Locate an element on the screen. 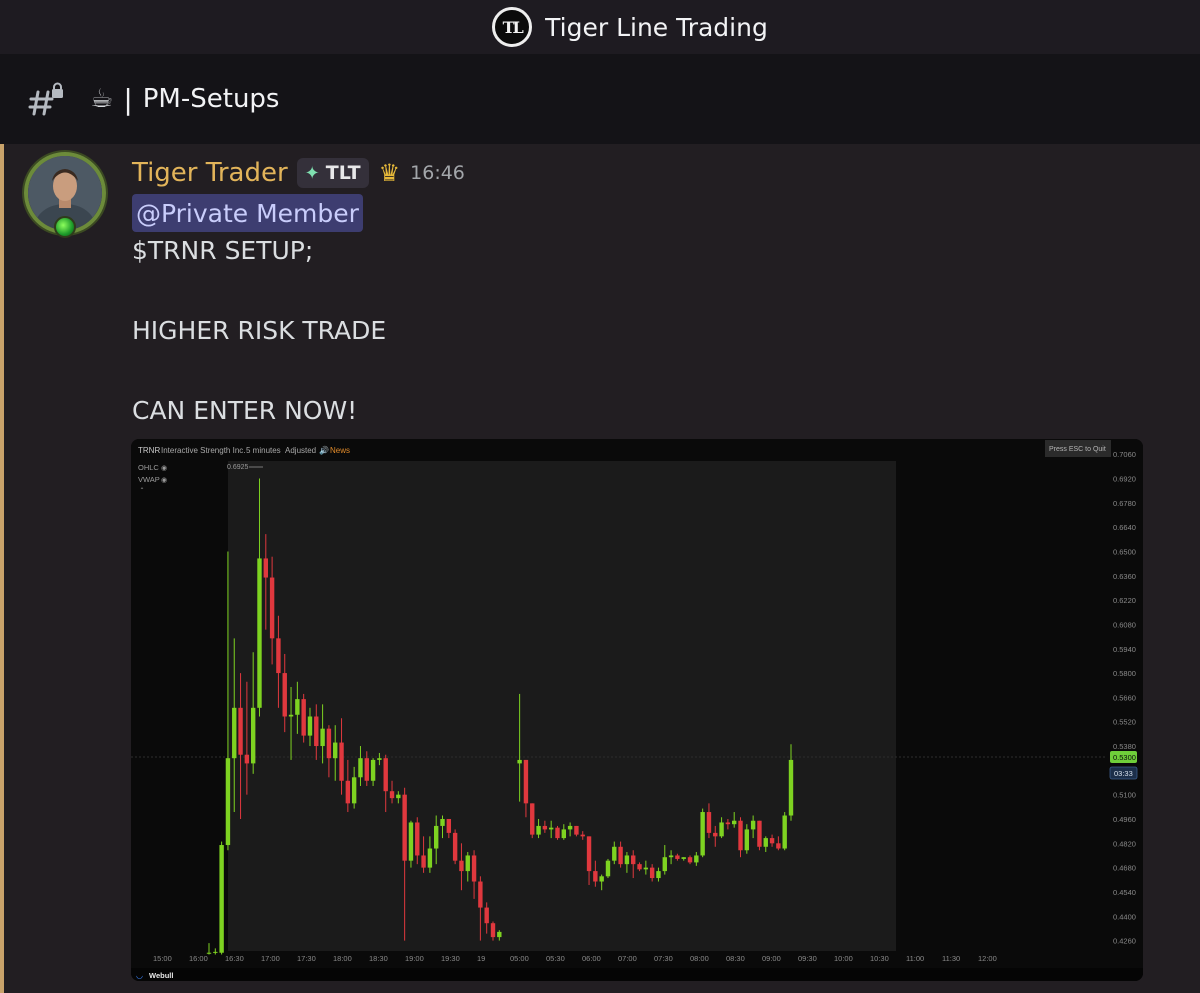 The height and width of the screenshot is (993, 1200). message-line-1: $TRNR SETUP; is located at coordinates (223, 250).